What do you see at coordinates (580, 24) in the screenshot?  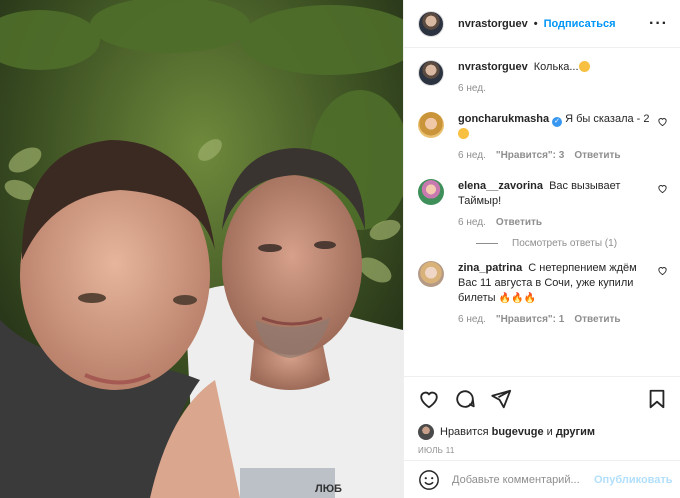 I see `follow-button: Подписаться` at bounding box center [580, 24].